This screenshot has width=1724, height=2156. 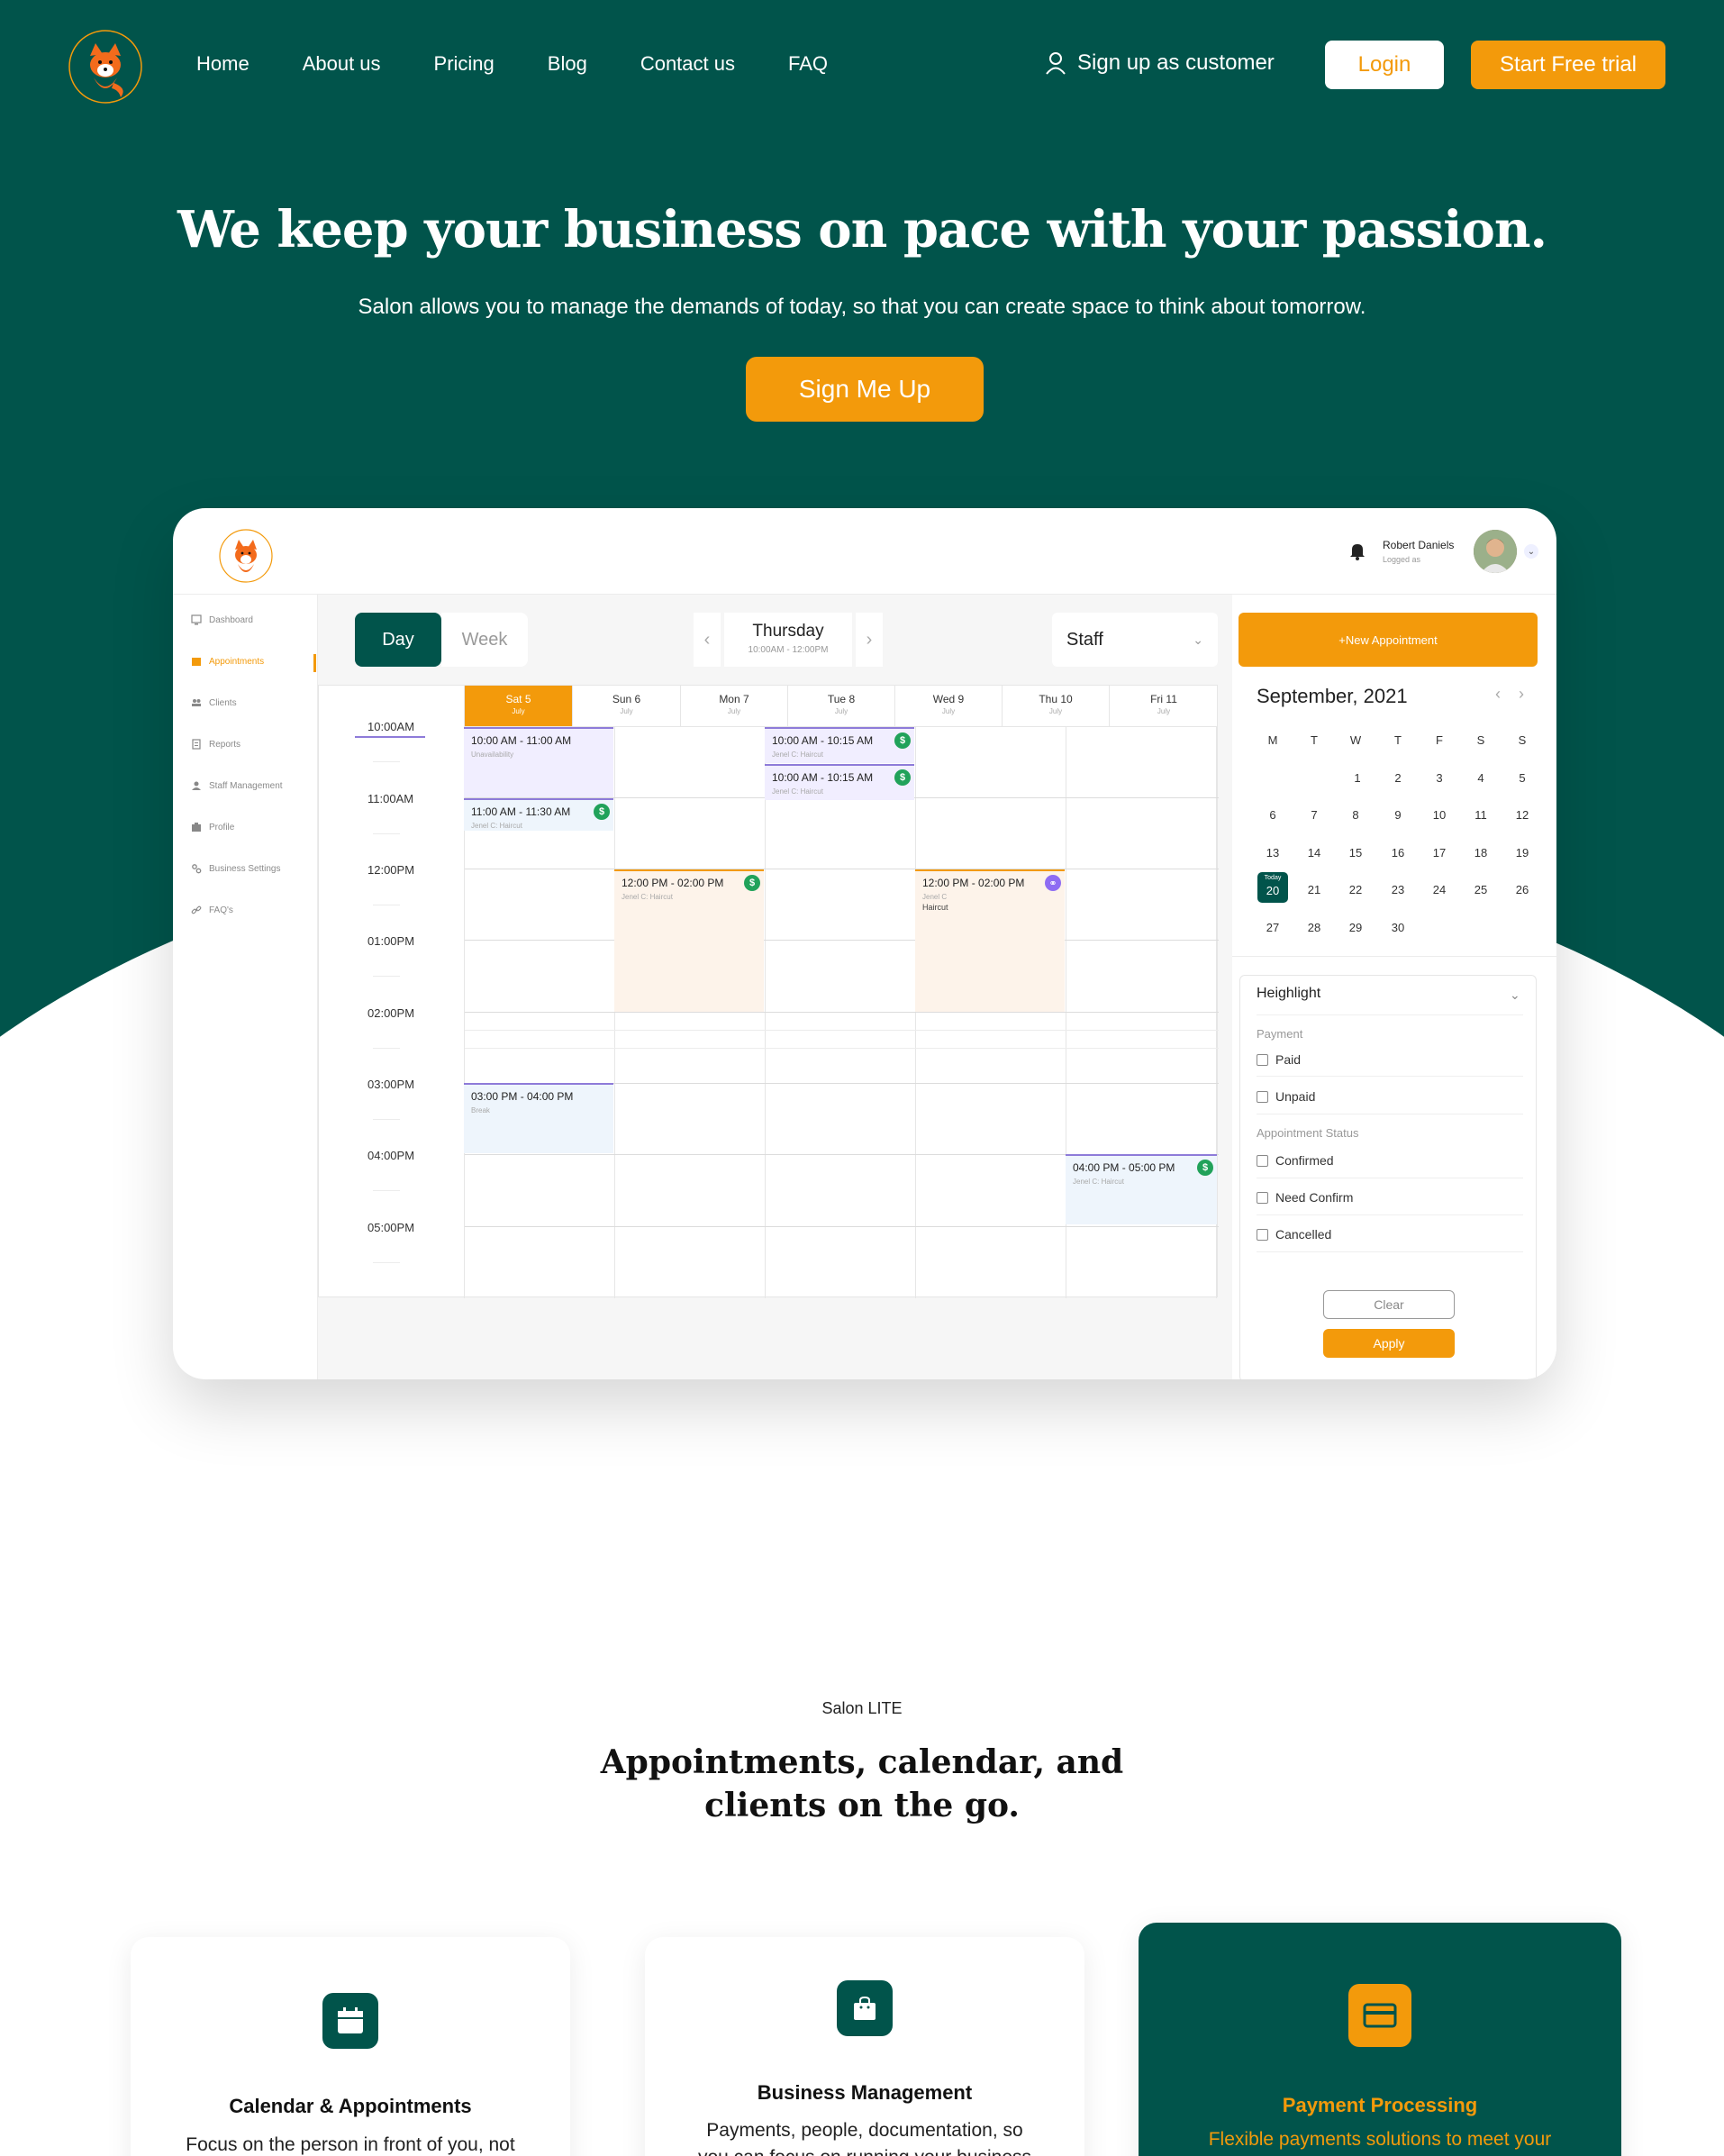 What do you see at coordinates (1522, 815) in the screenshot?
I see `calendar-day: 12` at bounding box center [1522, 815].